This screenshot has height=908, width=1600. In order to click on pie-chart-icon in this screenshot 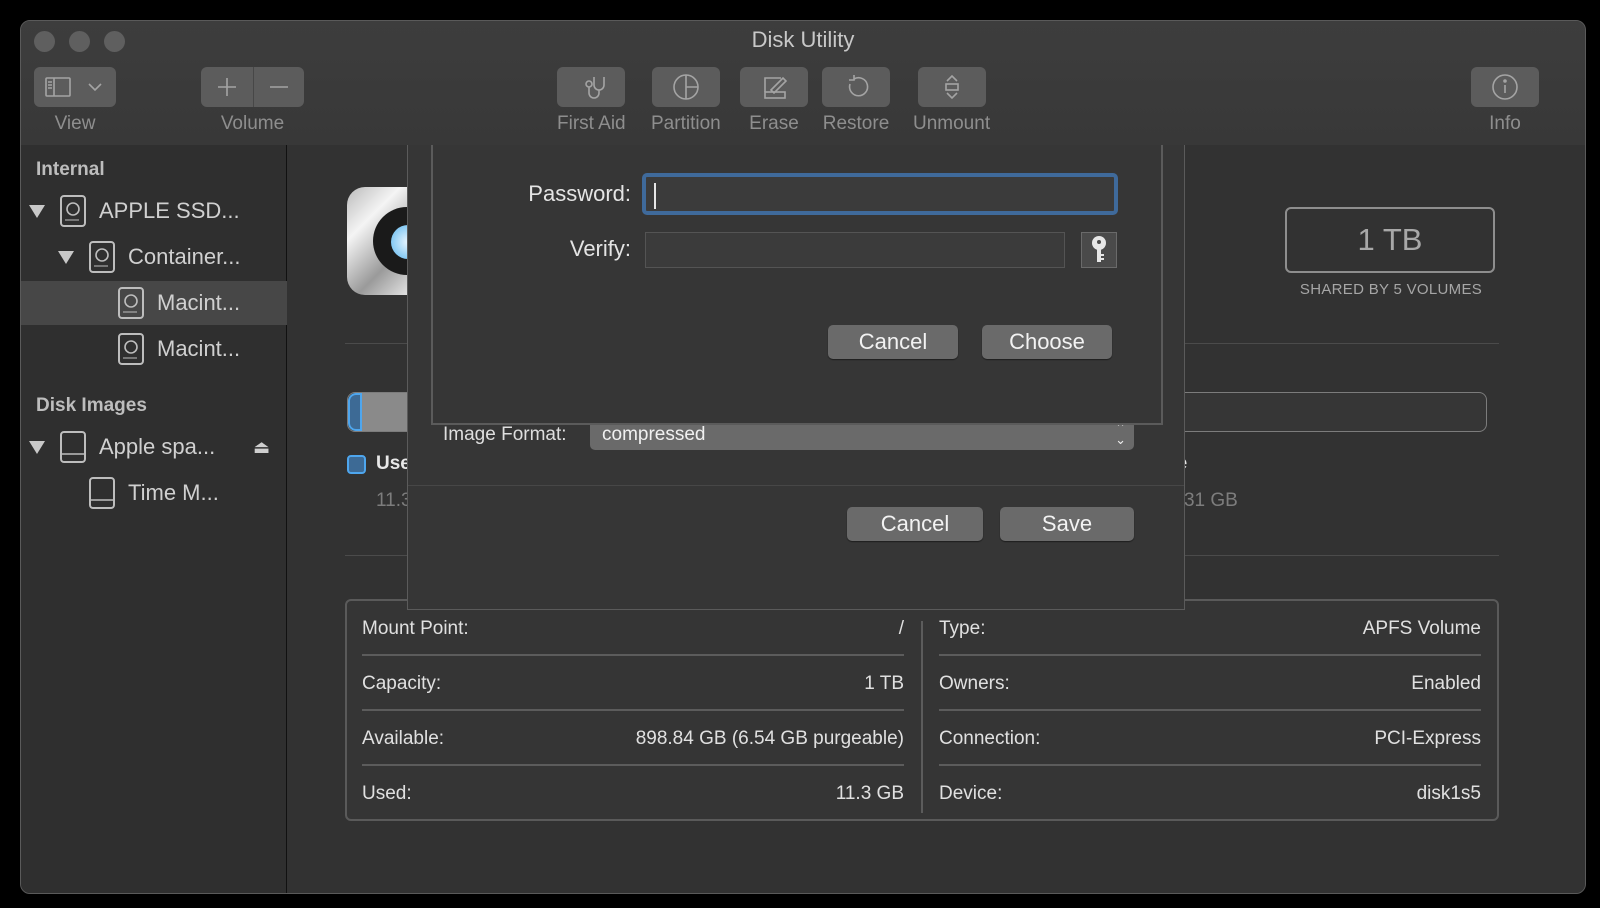, I will do `click(686, 87)`.